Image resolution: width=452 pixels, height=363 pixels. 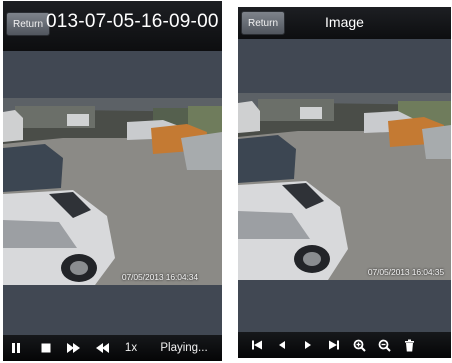 I want to click on rewind-icon, so click(x=102, y=348).